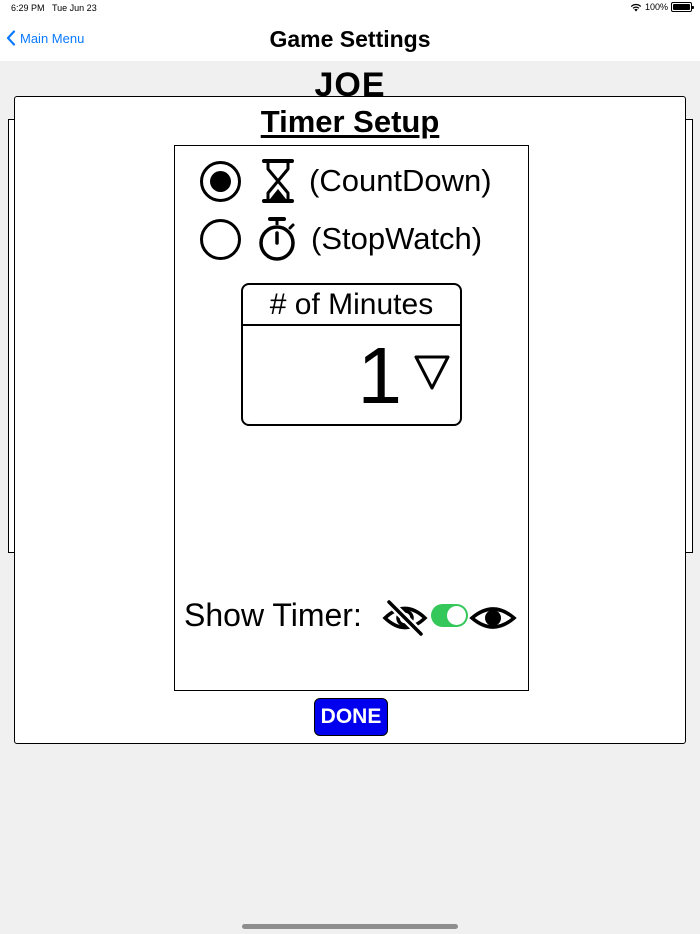  I want to click on stopwatch-icon, so click(277, 239).